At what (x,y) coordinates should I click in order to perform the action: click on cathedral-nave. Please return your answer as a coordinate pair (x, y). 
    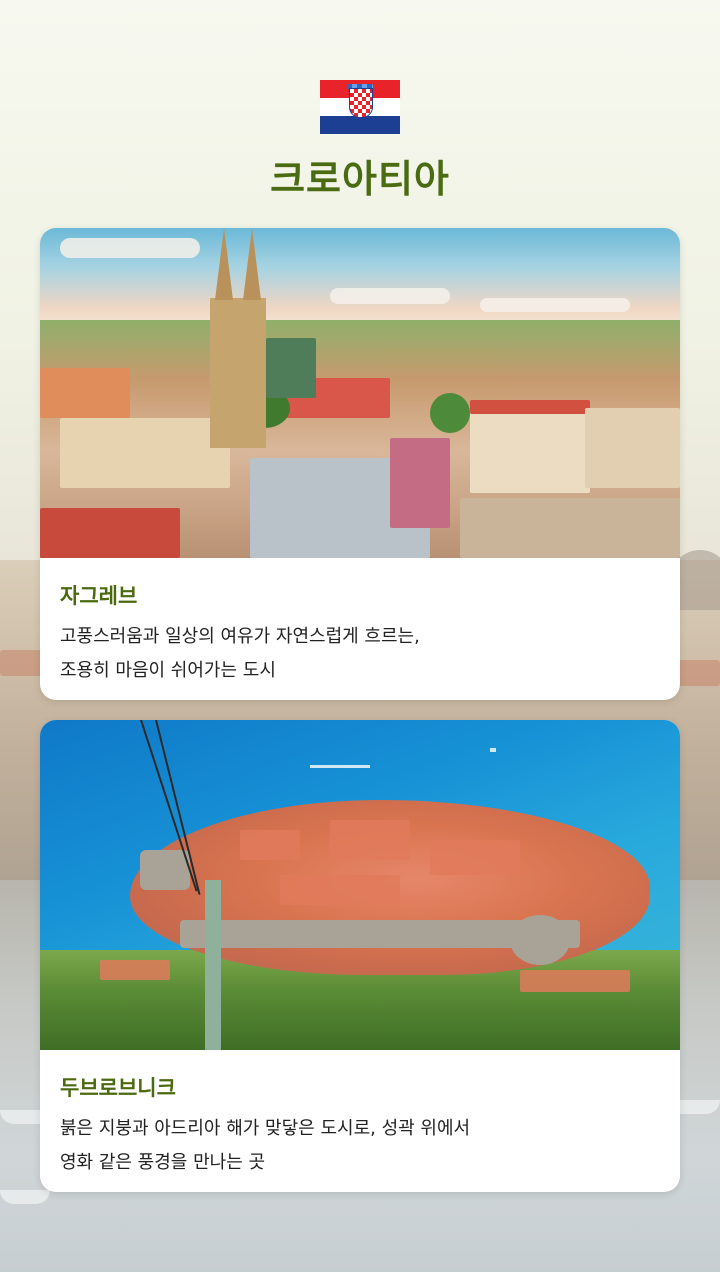
    Looking at the image, I should click on (291, 368).